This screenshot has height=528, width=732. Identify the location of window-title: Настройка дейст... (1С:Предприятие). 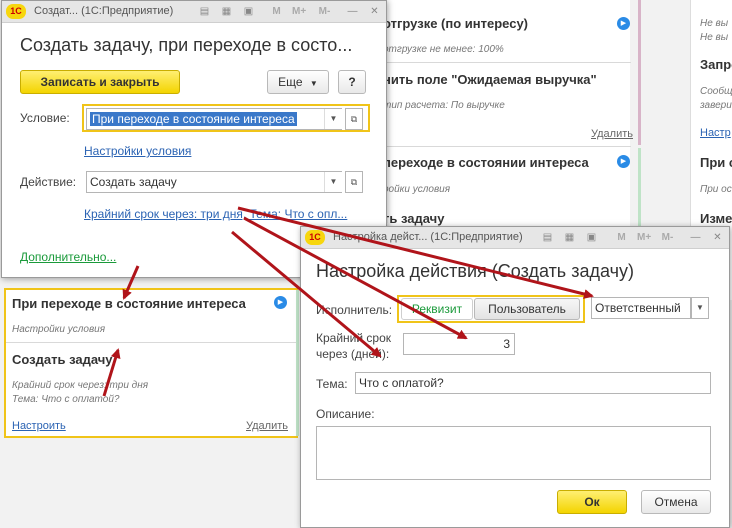
(428, 237).